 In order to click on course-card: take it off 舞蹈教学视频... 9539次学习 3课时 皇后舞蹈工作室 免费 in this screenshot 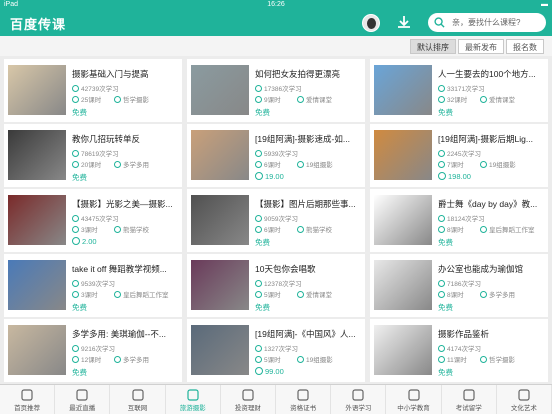, I will do `click(93, 285)`.